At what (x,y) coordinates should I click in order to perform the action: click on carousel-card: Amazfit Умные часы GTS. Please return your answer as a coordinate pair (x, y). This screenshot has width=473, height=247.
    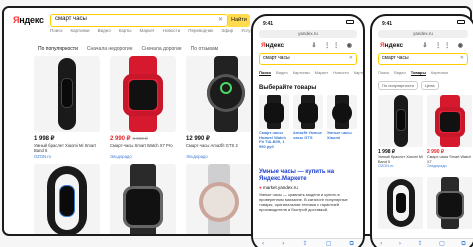
    Looking at the image, I should click on (308, 117).